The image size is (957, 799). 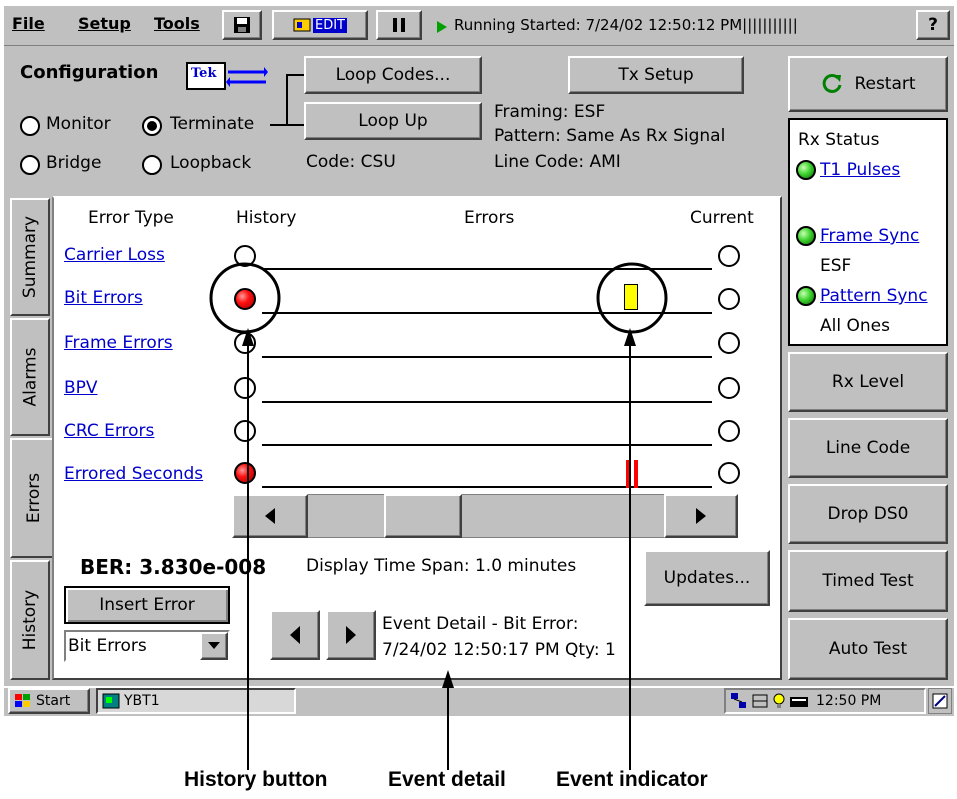 What do you see at coordinates (447, 779) in the screenshot?
I see `event-detail-callout-label: Event detail` at bounding box center [447, 779].